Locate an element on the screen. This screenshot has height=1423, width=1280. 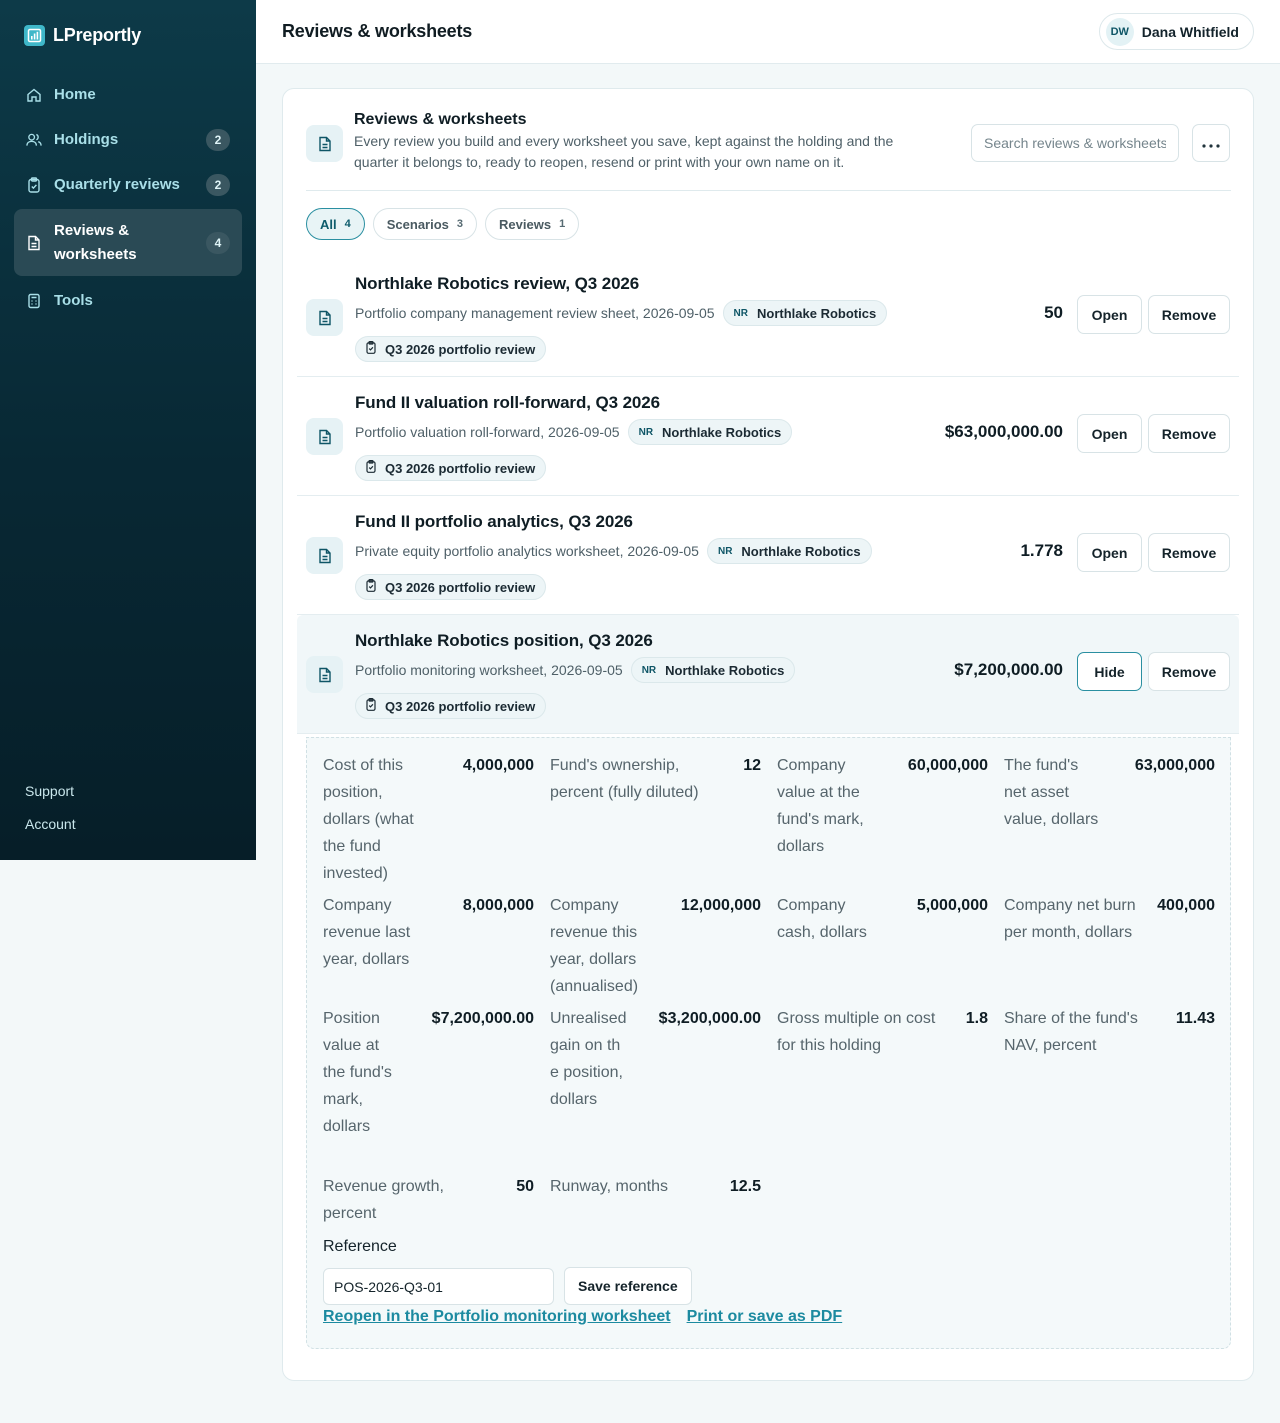
page-title: Reviews & worksheets is located at coordinates (377, 31).